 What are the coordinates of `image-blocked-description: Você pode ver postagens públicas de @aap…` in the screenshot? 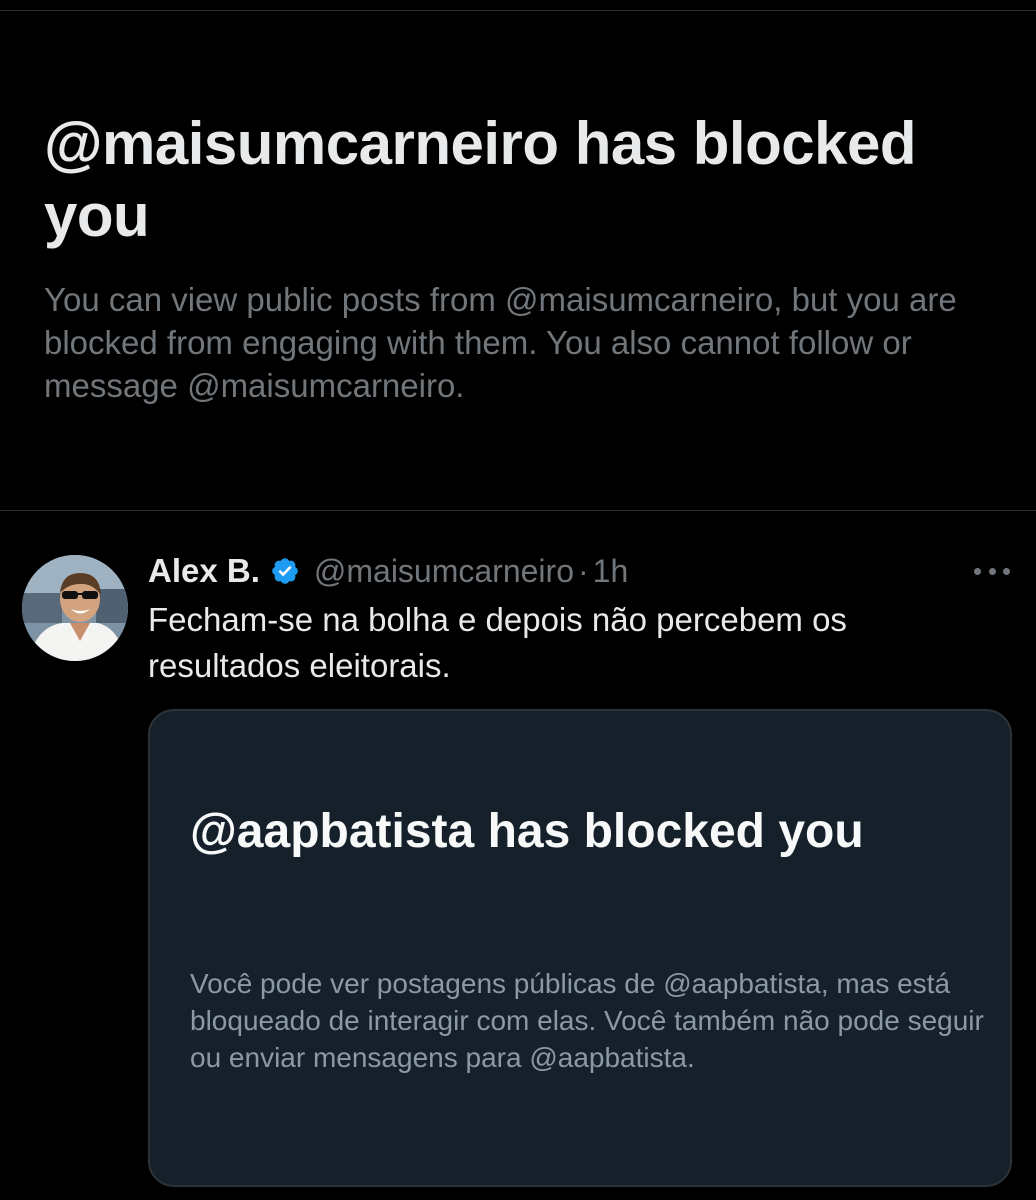 It's located at (587, 1020).